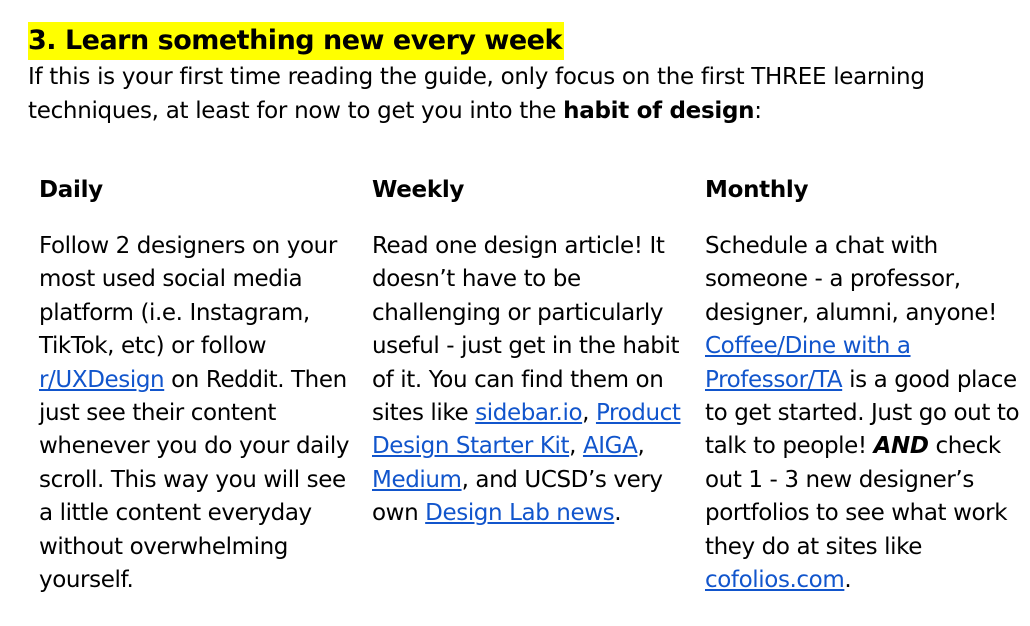 This screenshot has width=1030, height=626. I want to click on weekly-text-3: ., so click(618, 513).